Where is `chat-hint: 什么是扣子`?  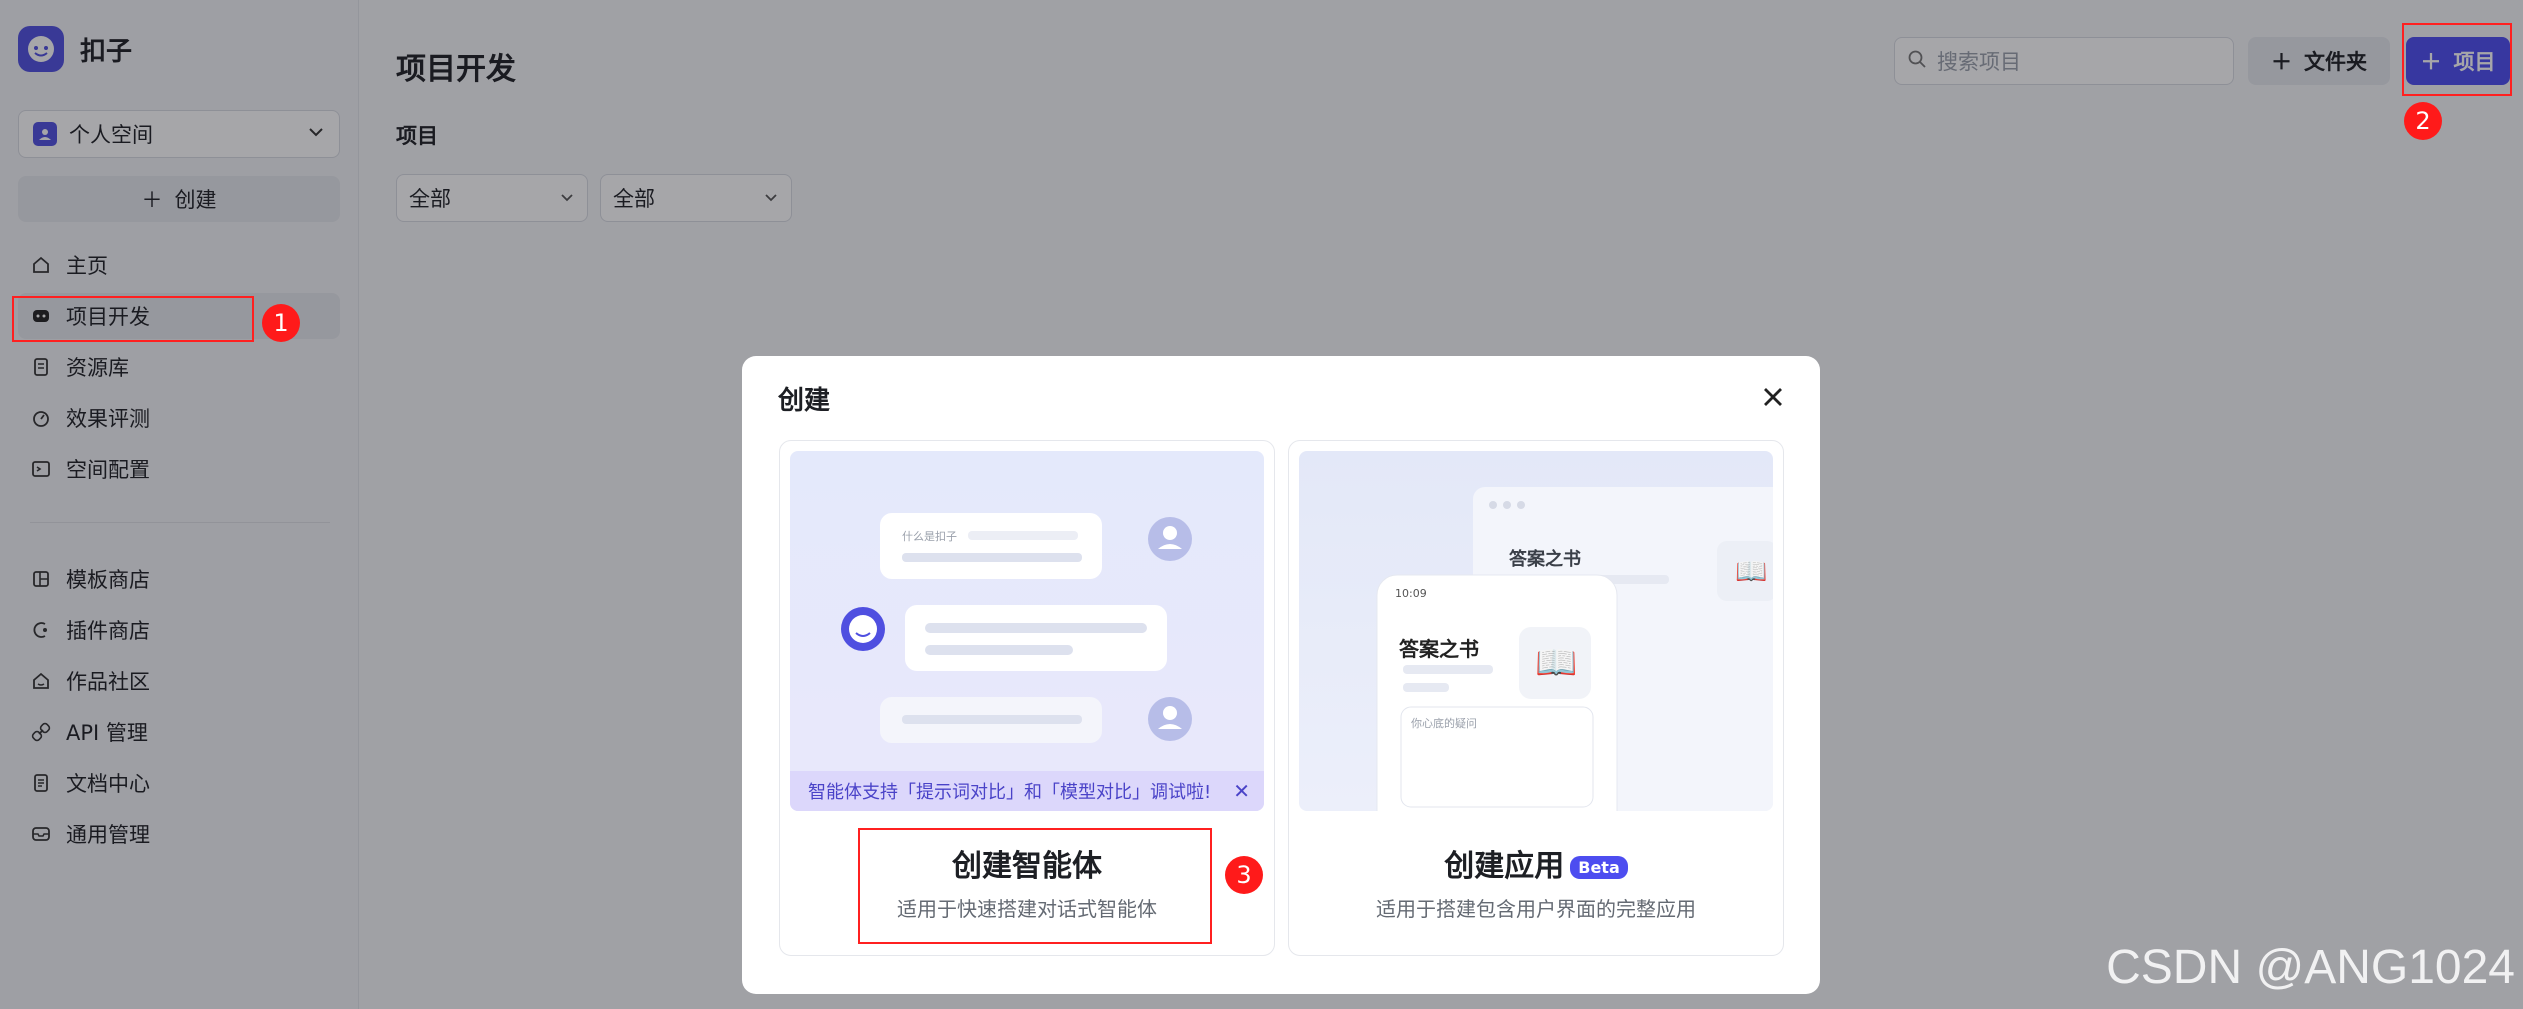 chat-hint: 什么是扣子 is located at coordinates (929, 536).